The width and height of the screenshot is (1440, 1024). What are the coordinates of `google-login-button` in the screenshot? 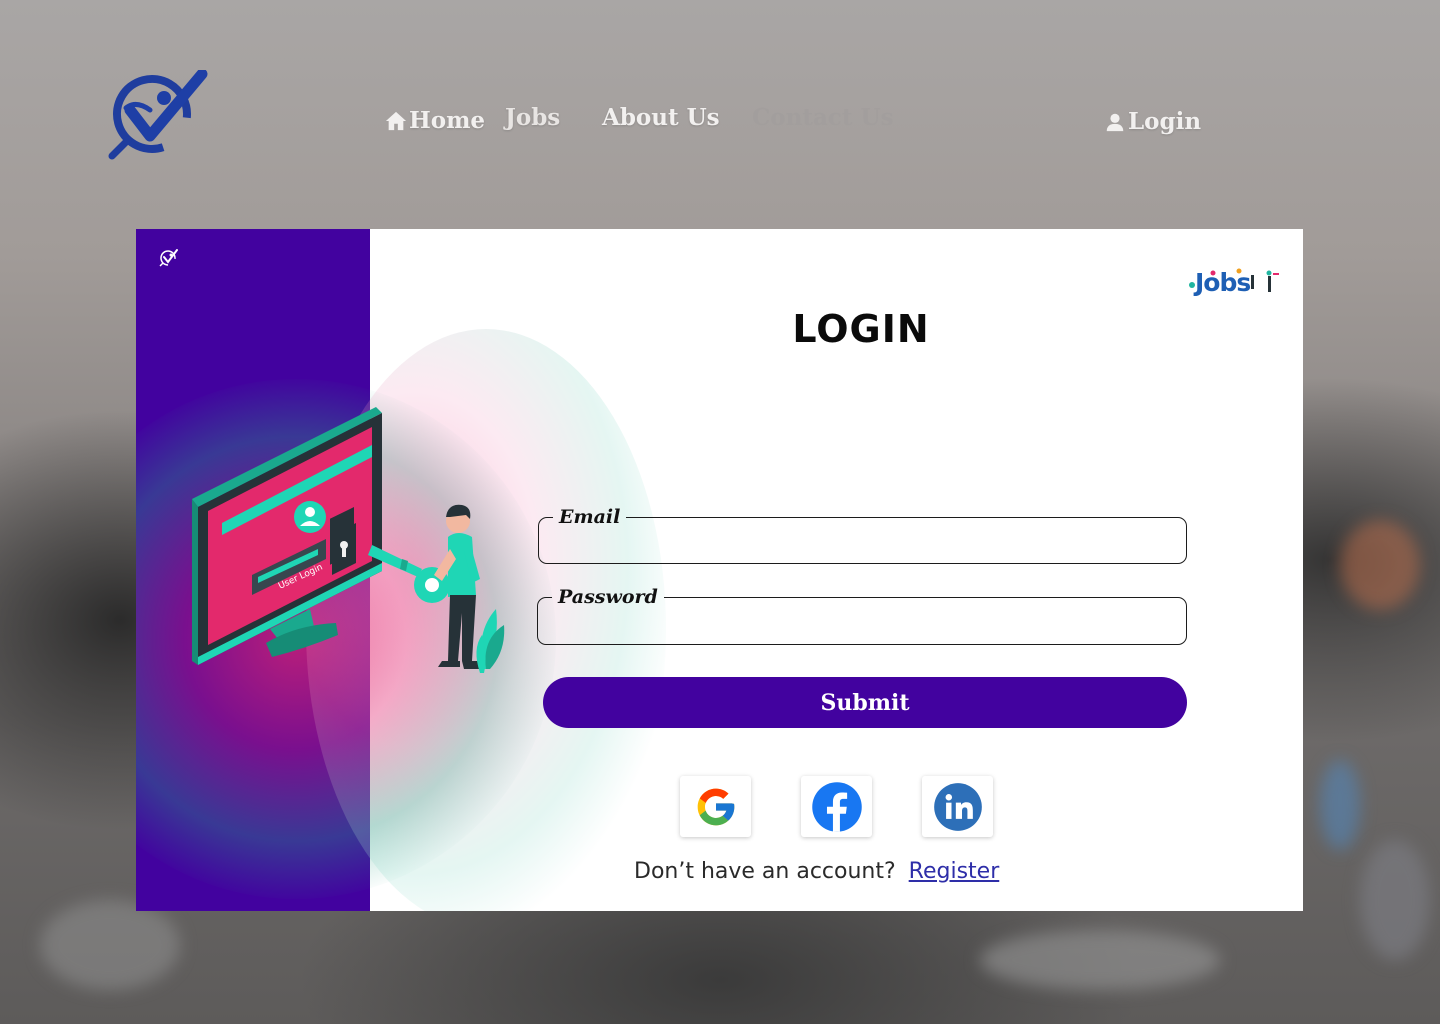 It's located at (715, 806).